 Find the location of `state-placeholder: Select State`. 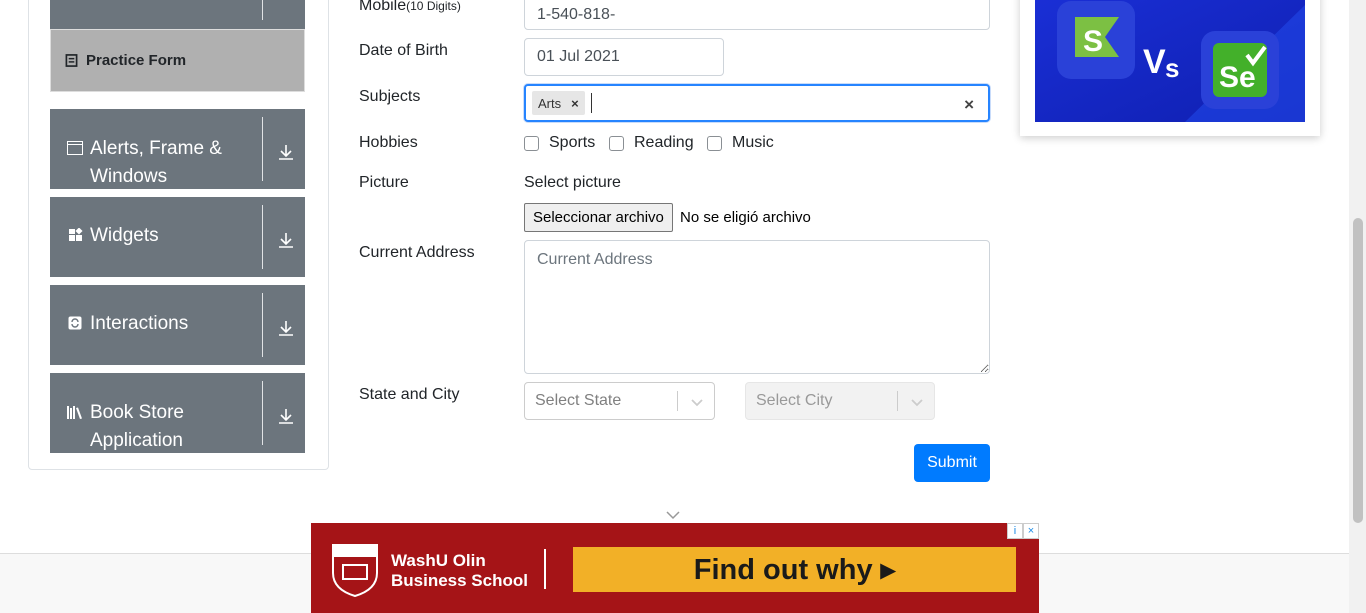

state-placeholder: Select State is located at coordinates (578, 400).